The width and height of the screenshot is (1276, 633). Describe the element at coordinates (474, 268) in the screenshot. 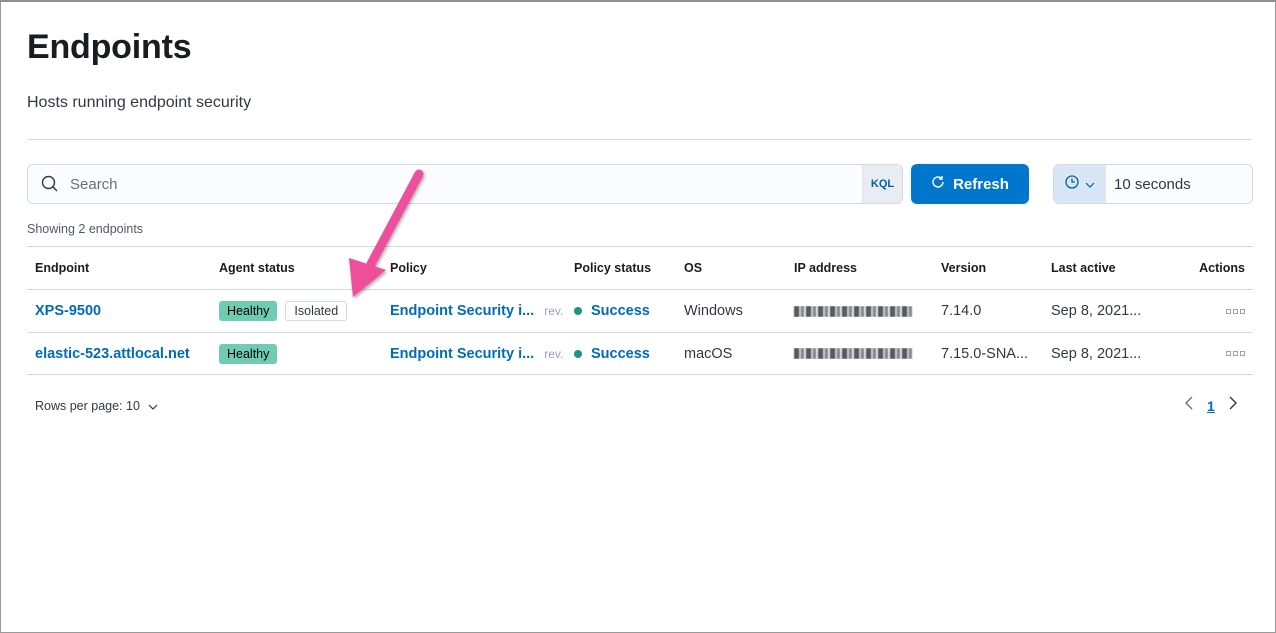

I see `column-header-policy: Policy` at that location.